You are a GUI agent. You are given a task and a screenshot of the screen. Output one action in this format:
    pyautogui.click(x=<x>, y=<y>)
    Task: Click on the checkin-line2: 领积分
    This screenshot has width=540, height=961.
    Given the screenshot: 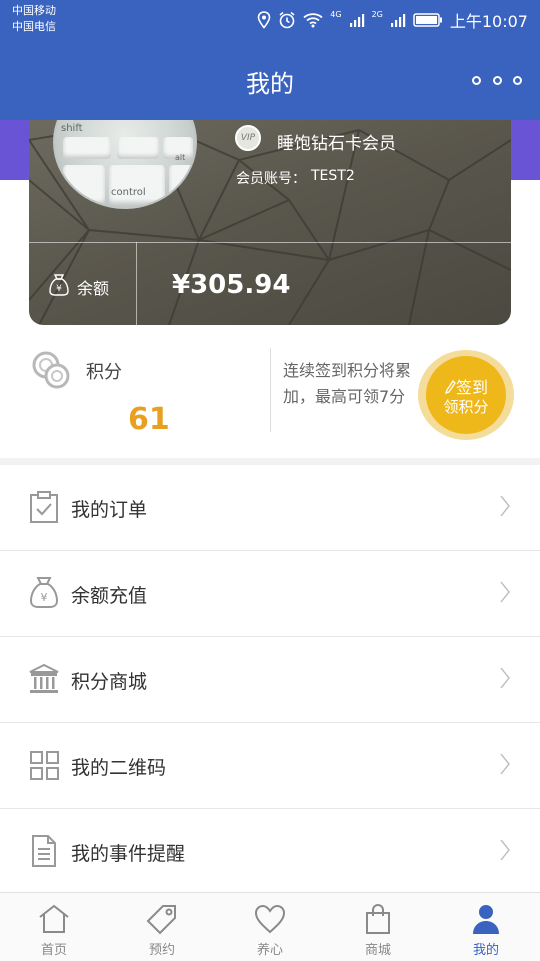 What is the action you would take?
    pyautogui.click(x=466, y=407)
    